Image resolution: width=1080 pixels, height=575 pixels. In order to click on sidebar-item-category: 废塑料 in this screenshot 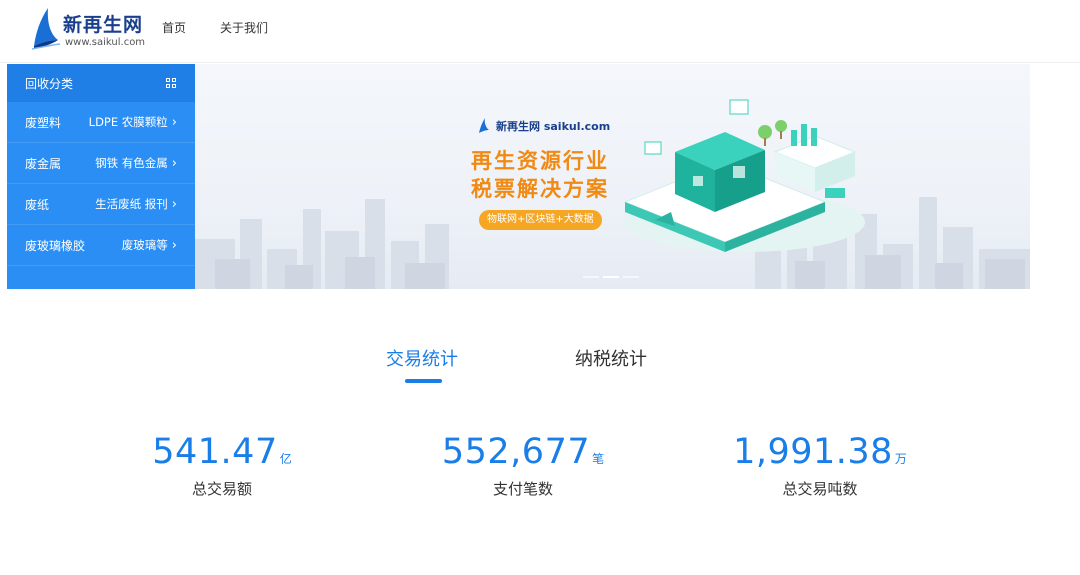, I will do `click(43, 122)`.